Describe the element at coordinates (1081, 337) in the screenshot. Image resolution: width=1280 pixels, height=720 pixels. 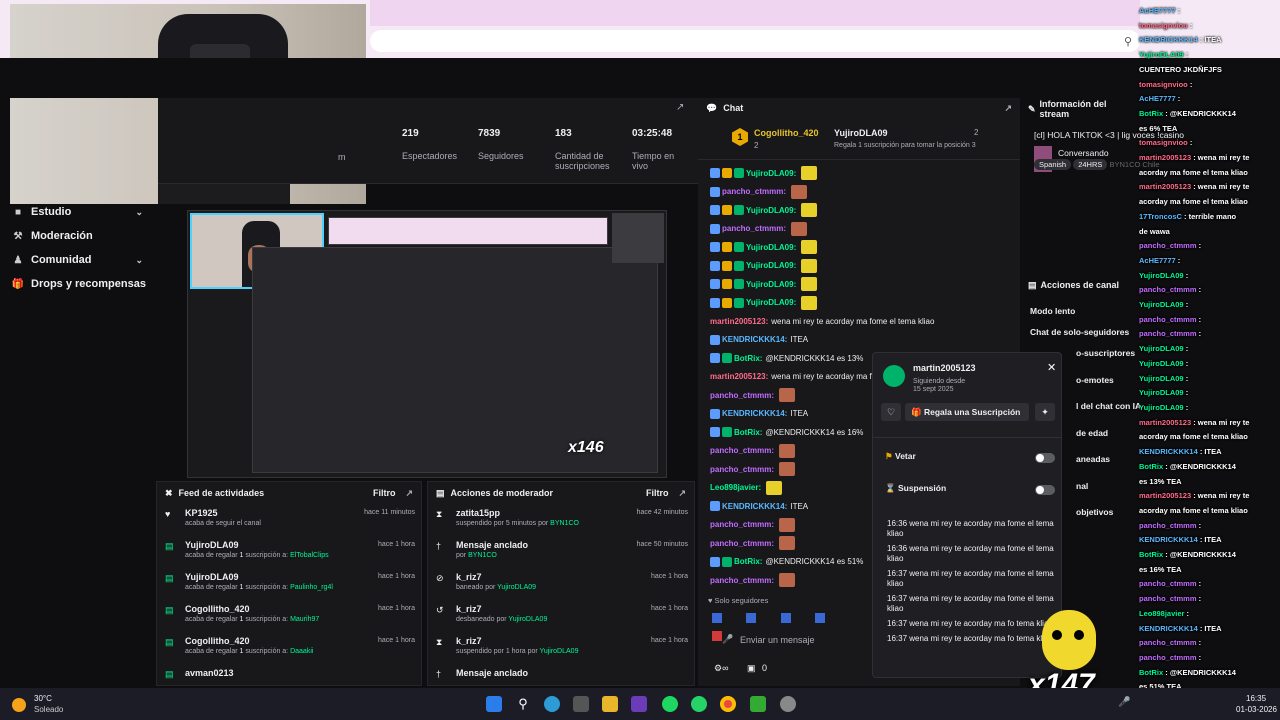
I see `channel-action-item: Chat de solo-seguidores` at that location.